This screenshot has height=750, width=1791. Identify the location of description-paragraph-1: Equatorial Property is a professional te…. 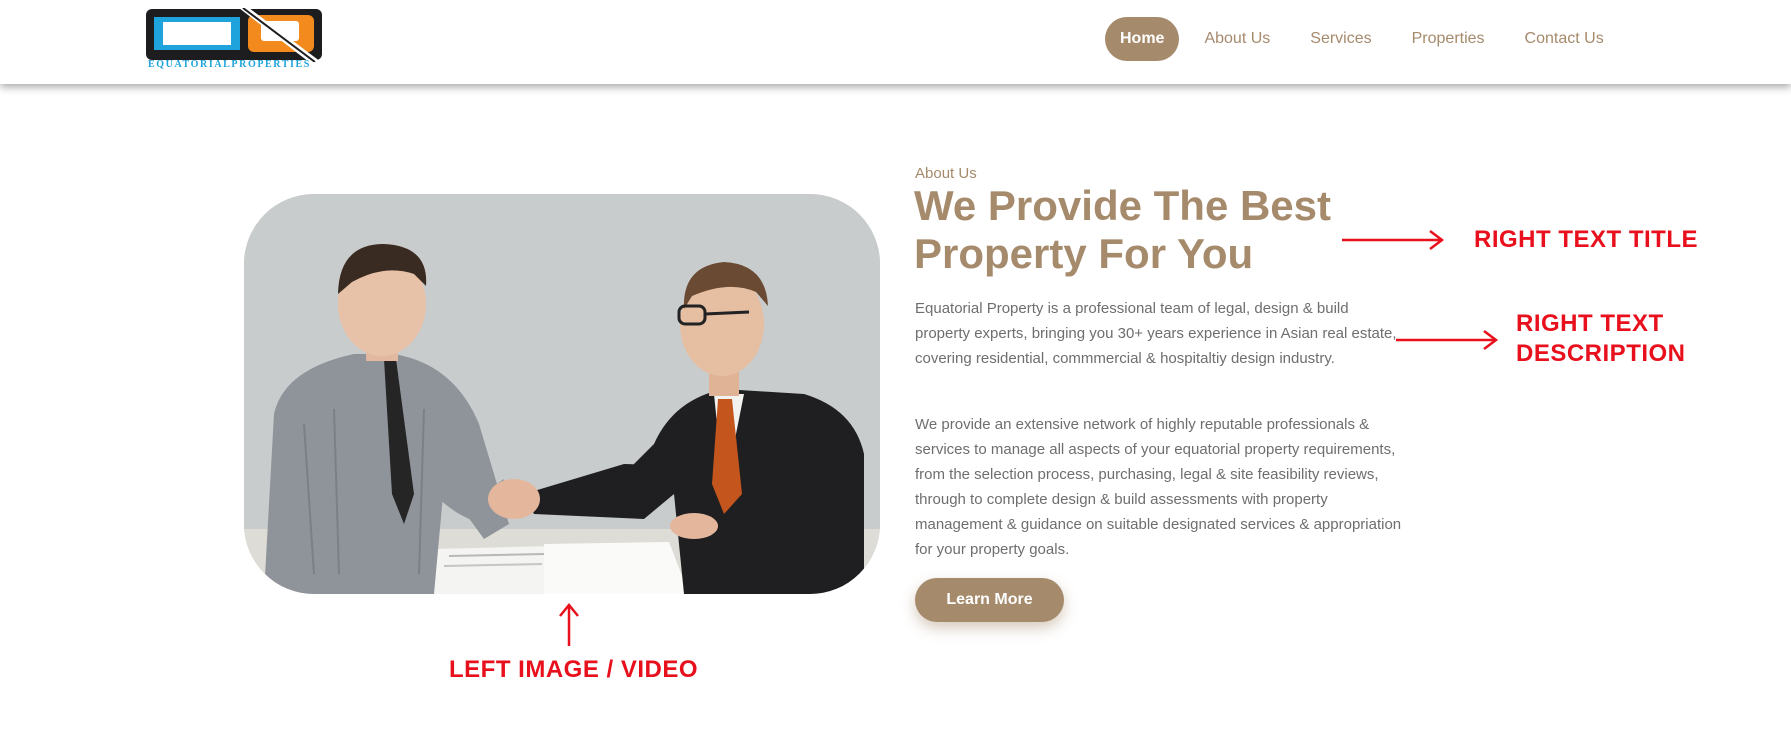
(1156, 333).